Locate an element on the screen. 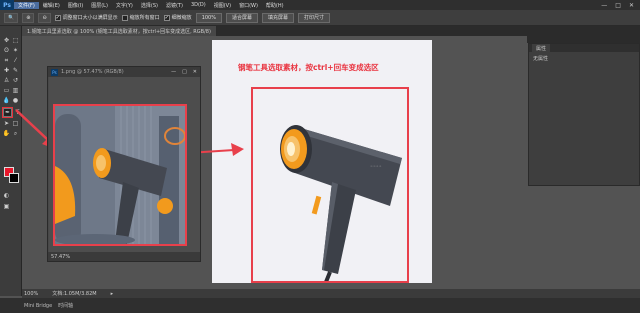 Image resolution: width=640 pixels, height=313 pixels. tab-mini-bridge: Mini Bridge is located at coordinates (38, 306).